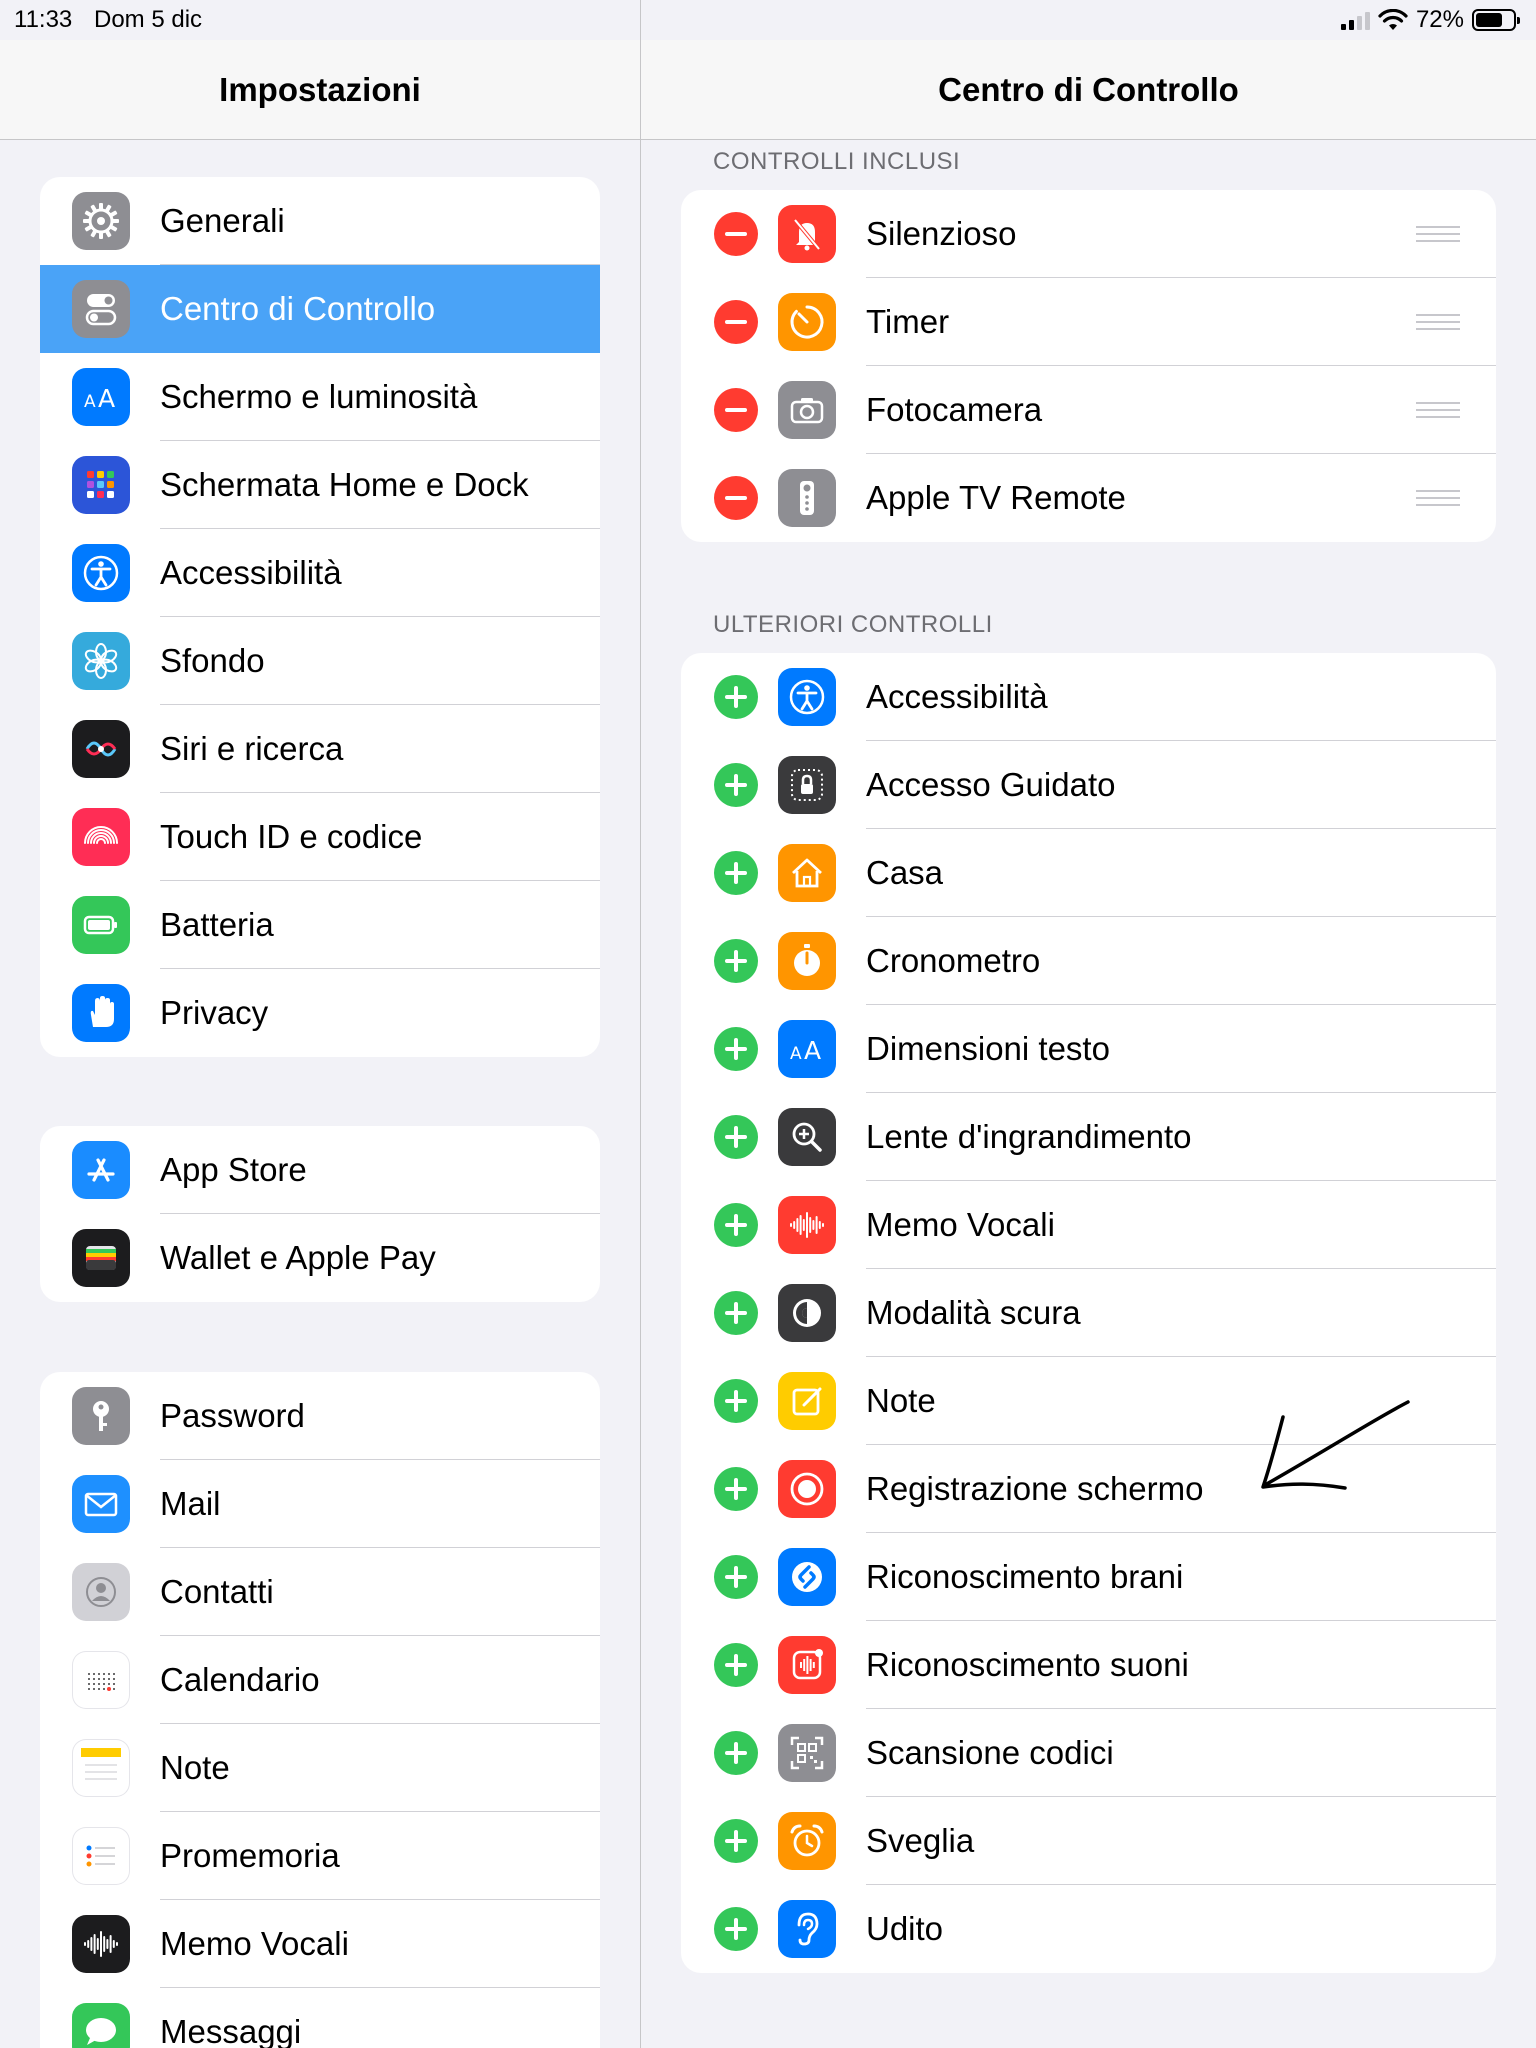 The image size is (1536, 2048). Describe the element at coordinates (320, 1680) in the screenshot. I see `sidebar-item-calendario: Calendario` at that location.